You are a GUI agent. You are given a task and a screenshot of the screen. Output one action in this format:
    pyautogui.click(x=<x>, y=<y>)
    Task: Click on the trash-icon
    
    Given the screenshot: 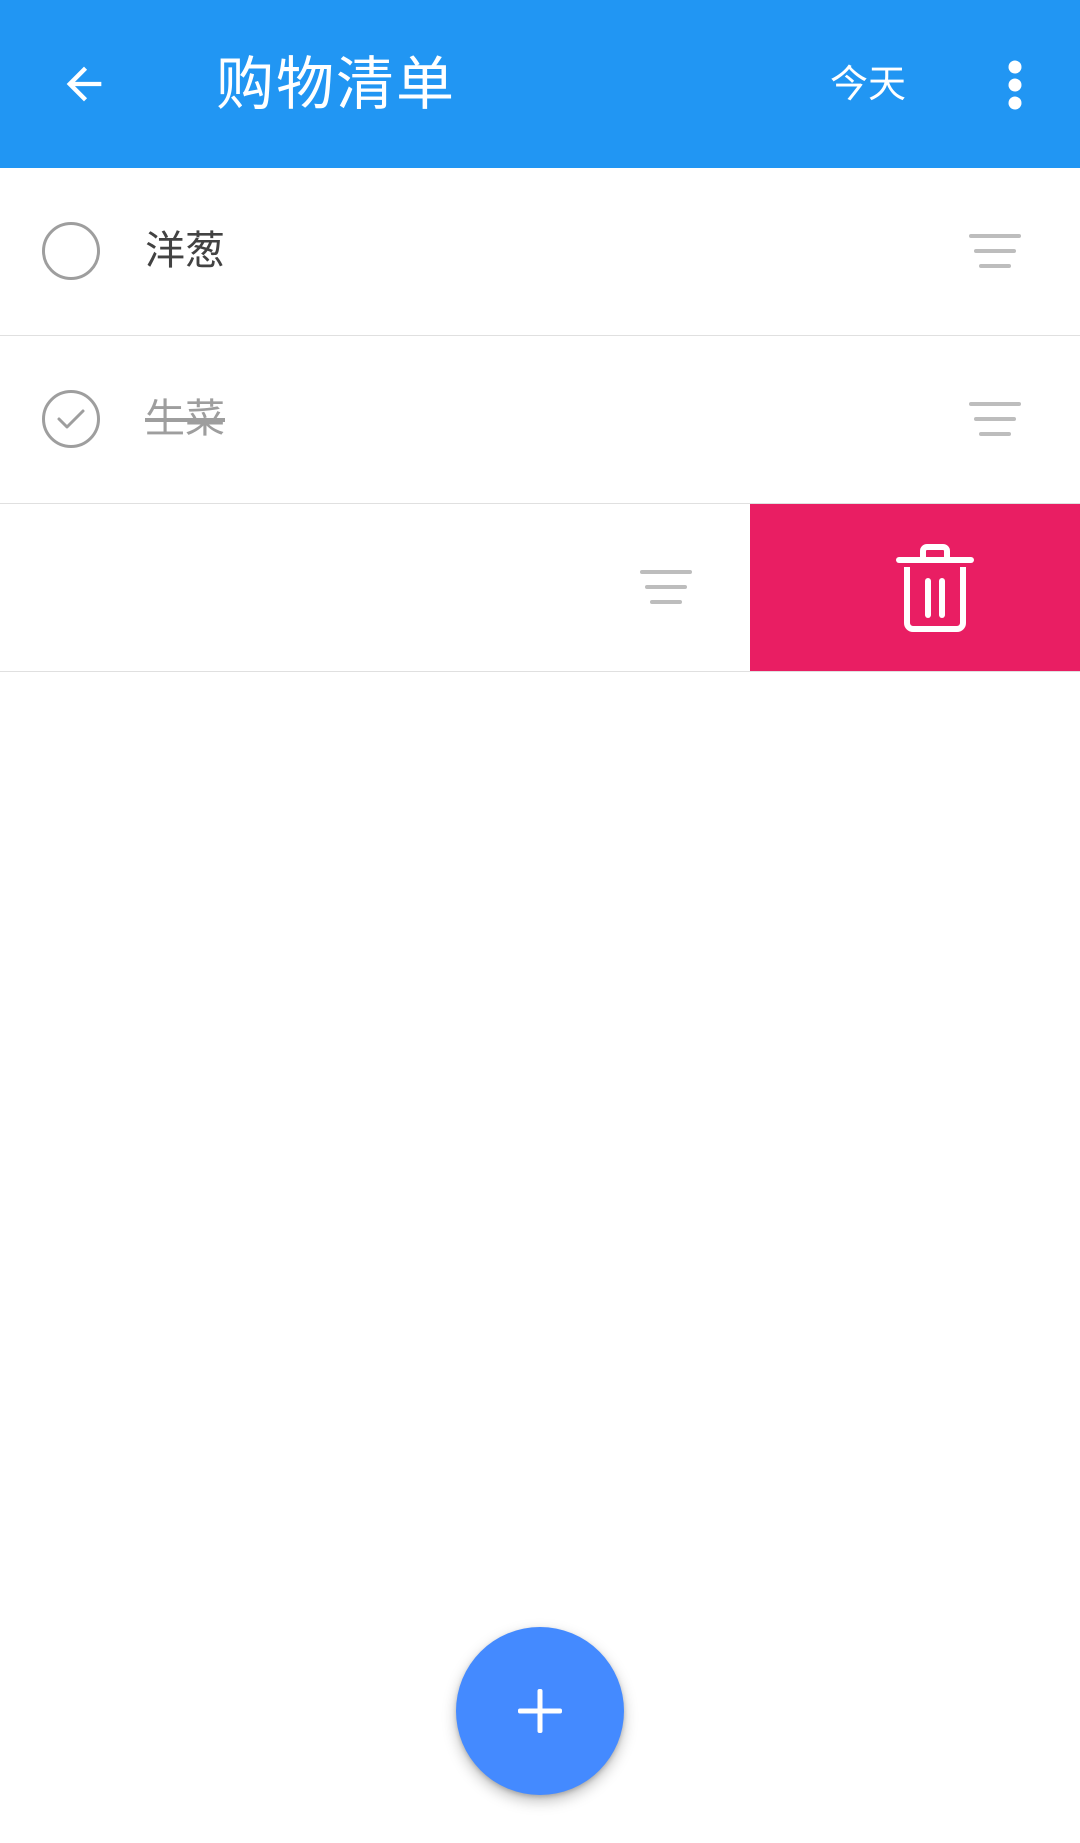 What is the action you would take?
    pyautogui.click(x=935, y=587)
    